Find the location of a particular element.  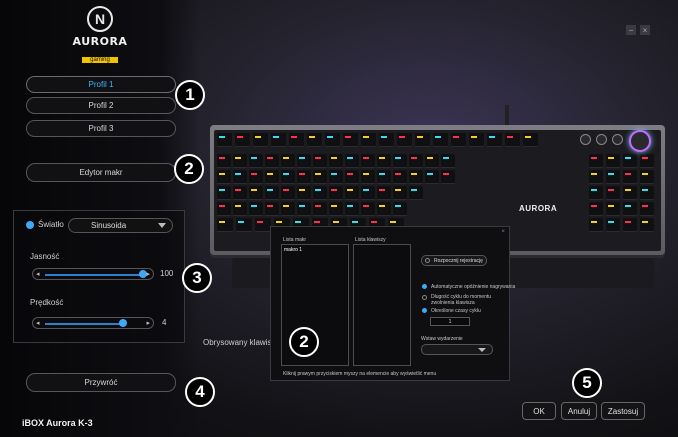

dialog-close-icon: × is located at coordinates (503, 232).